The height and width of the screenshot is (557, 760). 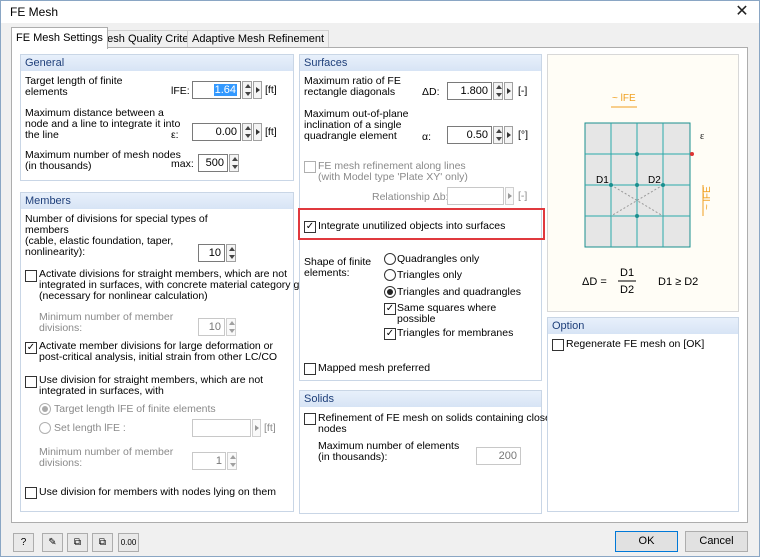 I want to click on lfe-vertical-label: ~ lFE, so click(x=707, y=198).